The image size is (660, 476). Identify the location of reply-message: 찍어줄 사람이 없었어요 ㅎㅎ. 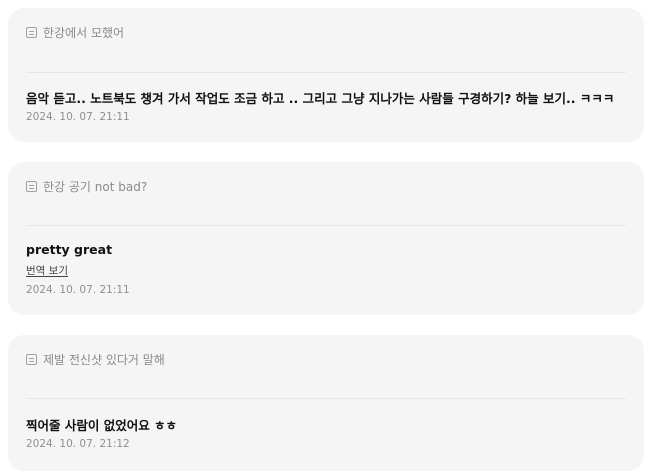
(102, 425).